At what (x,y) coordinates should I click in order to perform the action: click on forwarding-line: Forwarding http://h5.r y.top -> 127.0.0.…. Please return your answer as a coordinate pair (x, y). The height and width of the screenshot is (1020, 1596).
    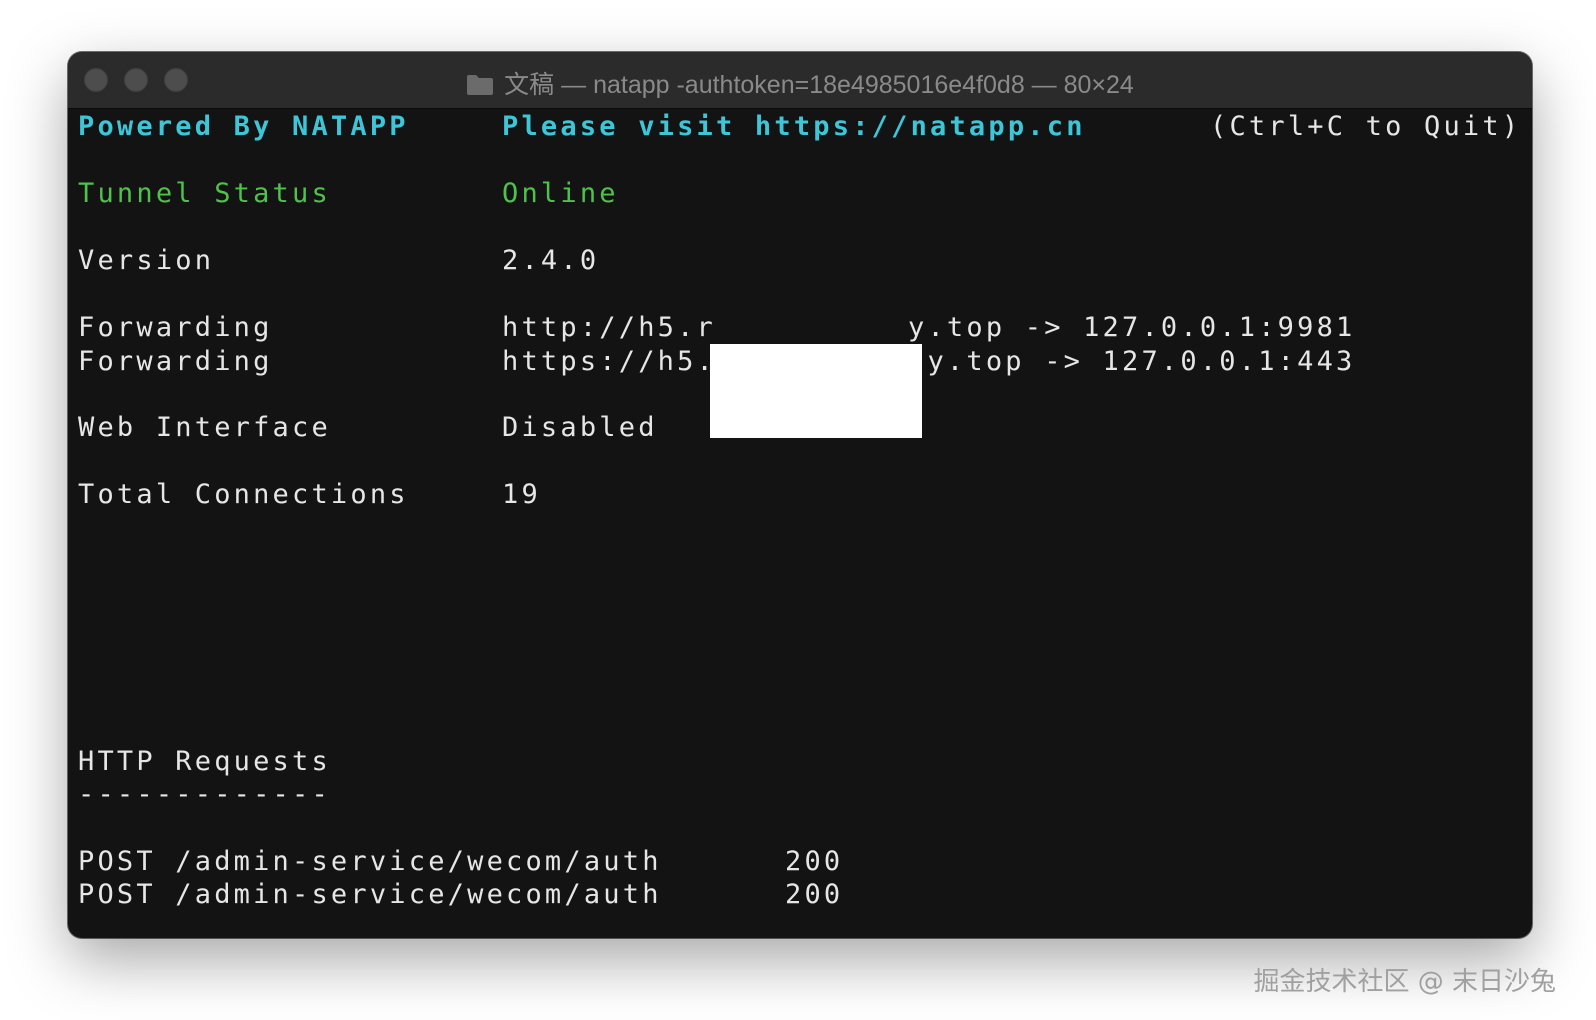
    Looking at the image, I should click on (715, 328).